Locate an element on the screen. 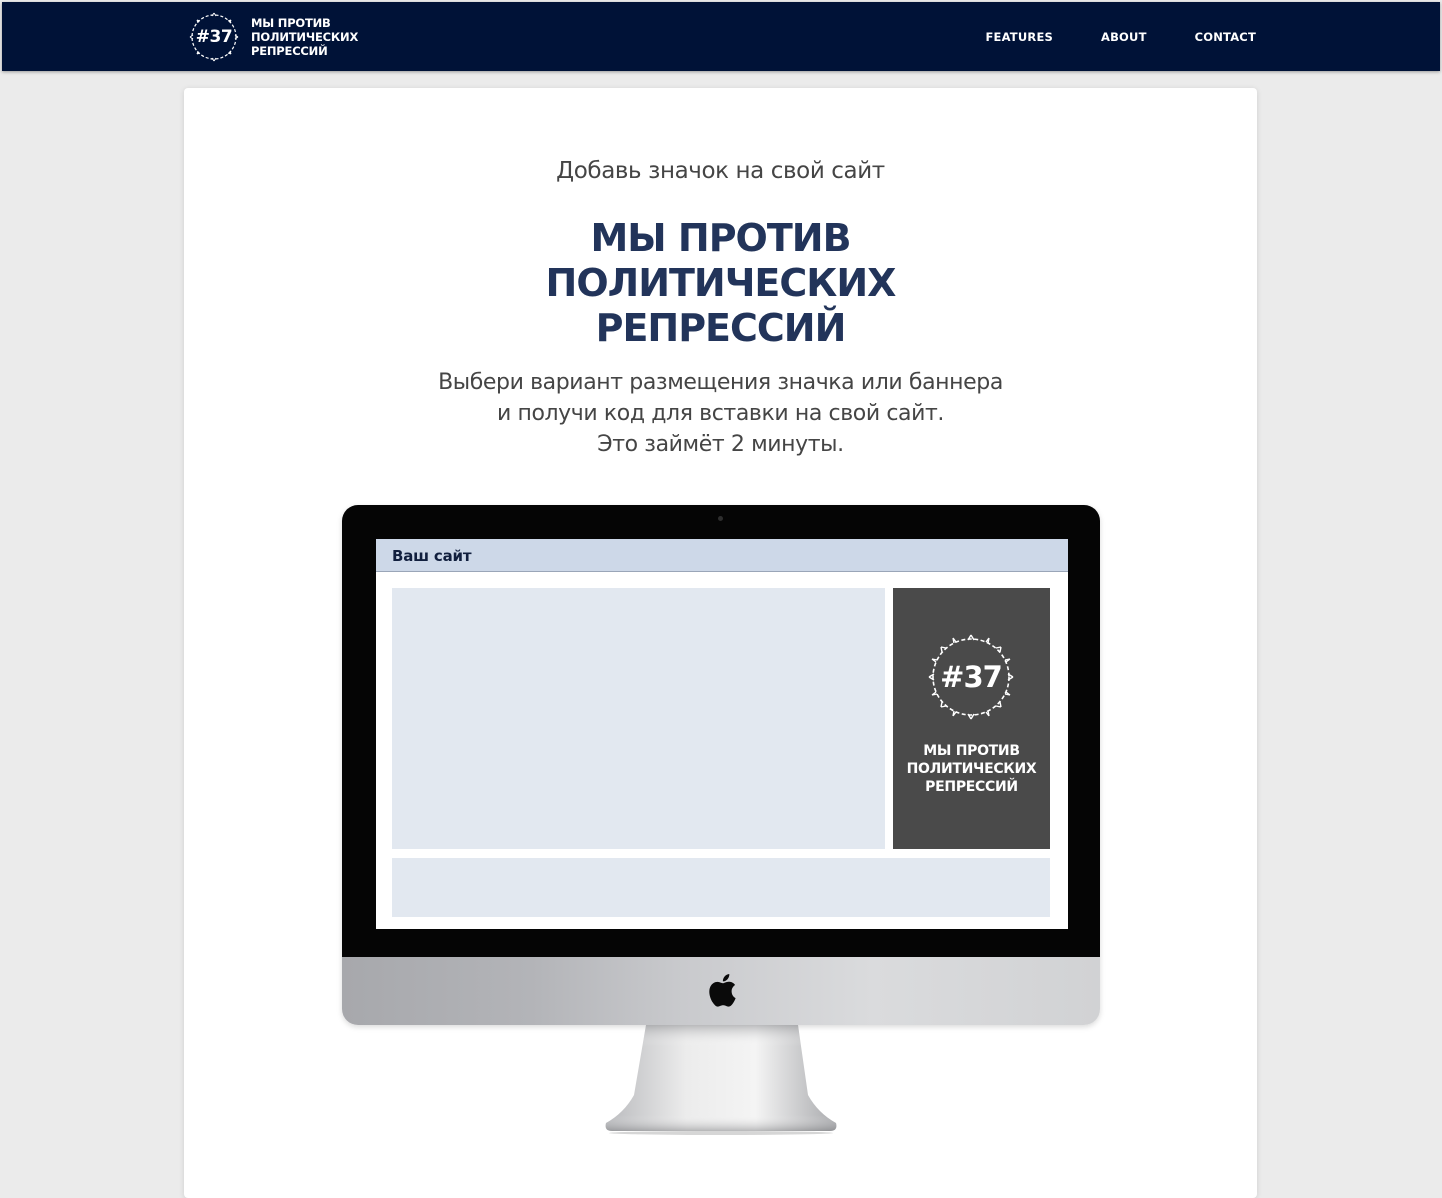 Image resolution: width=1442 pixels, height=1198 pixels. brand-badge-text: #37 is located at coordinates (214, 37).